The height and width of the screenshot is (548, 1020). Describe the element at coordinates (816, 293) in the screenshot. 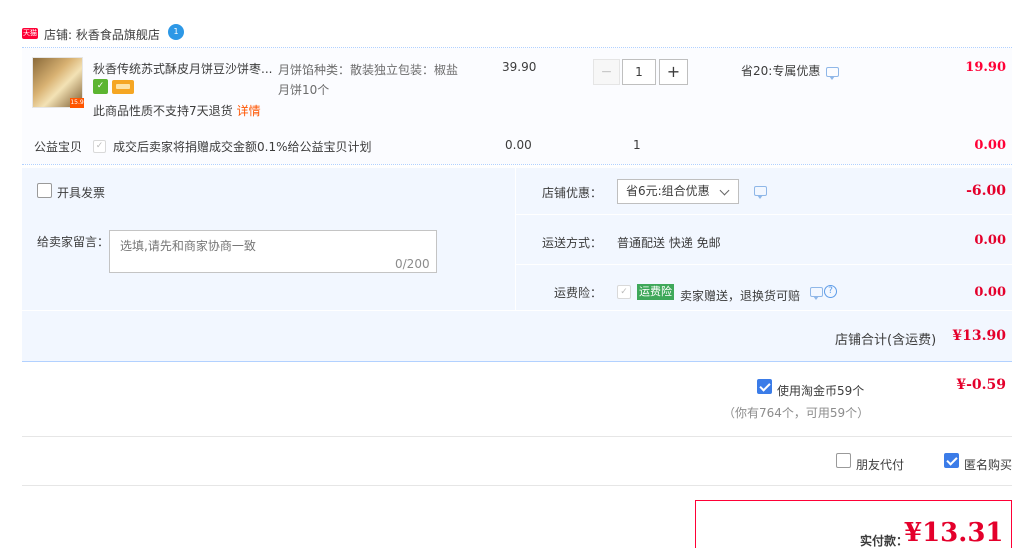

I see `insurance-chat-icon` at that location.